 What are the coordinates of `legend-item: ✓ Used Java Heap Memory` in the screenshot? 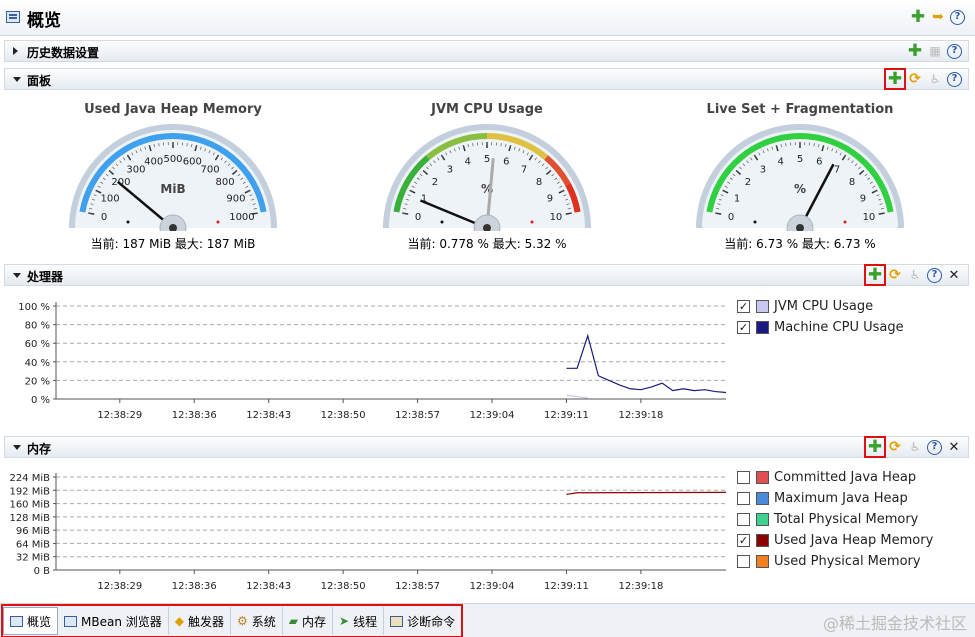 It's located at (835, 540).